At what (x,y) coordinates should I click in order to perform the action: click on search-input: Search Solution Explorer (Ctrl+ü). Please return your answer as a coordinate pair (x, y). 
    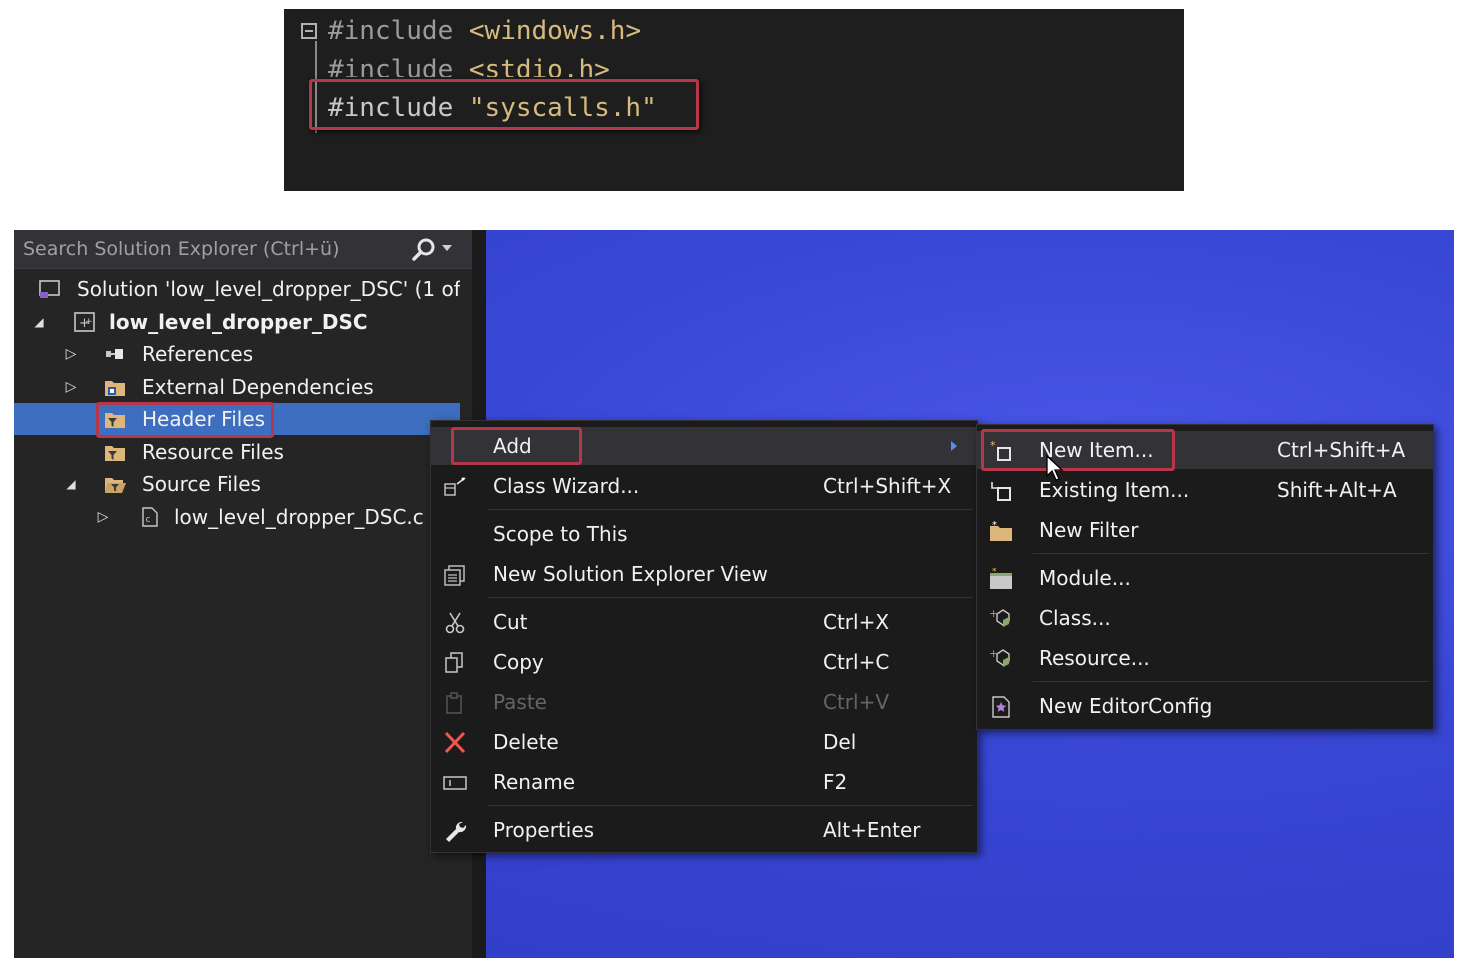
    Looking at the image, I should click on (181, 249).